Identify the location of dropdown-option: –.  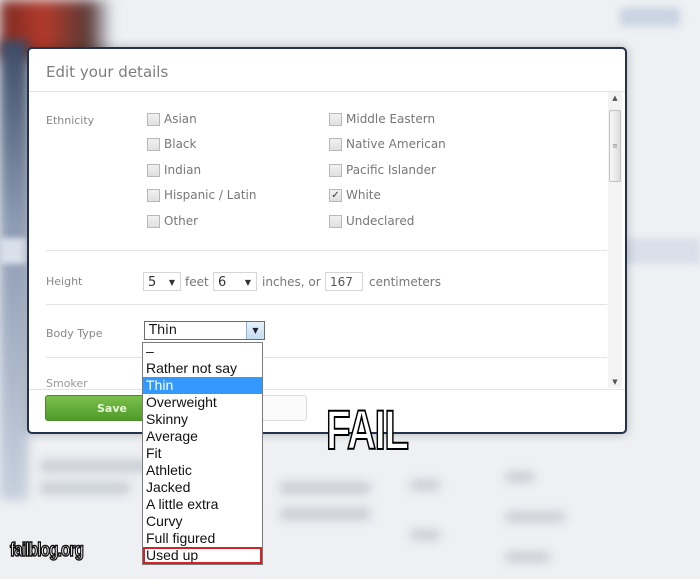
(202, 351).